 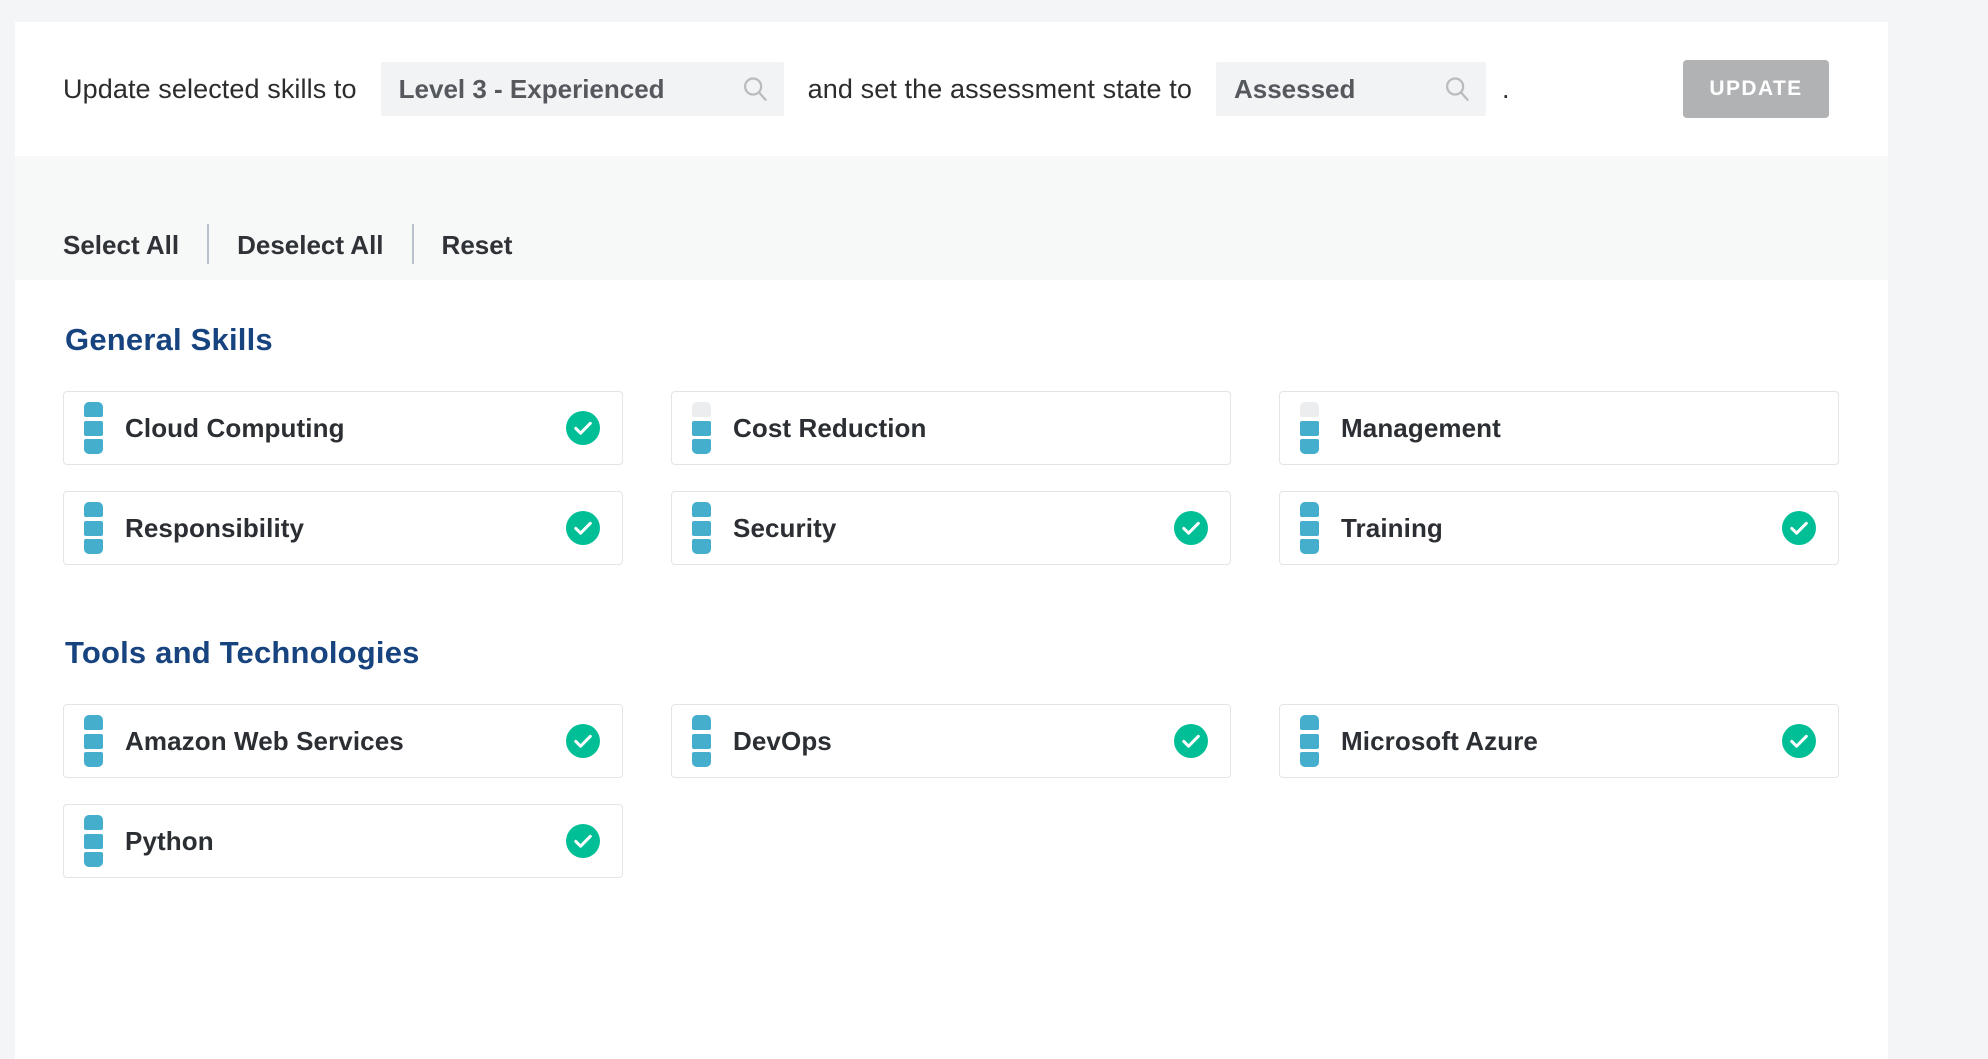 I want to click on section-title: General Skills, so click(x=169, y=339).